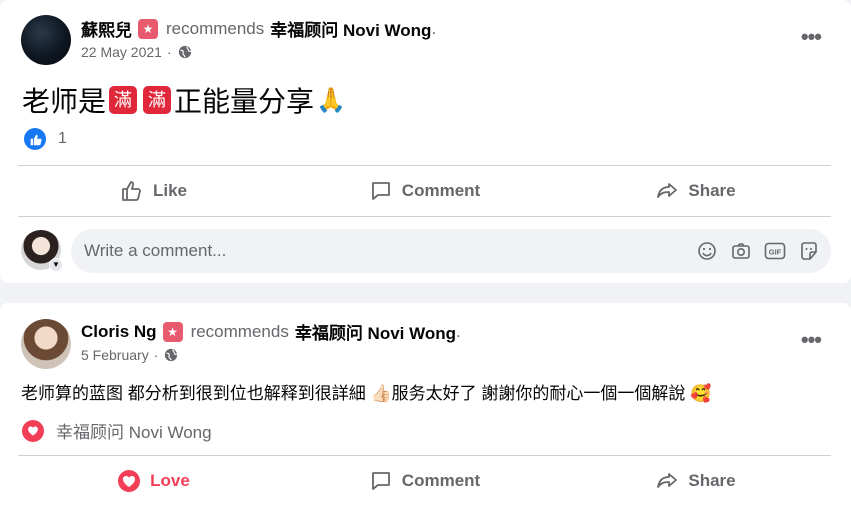  What do you see at coordinates (64, 101) in the screenshot?
I see `post-text-start: 老师是` at bounding box center [64, 101].